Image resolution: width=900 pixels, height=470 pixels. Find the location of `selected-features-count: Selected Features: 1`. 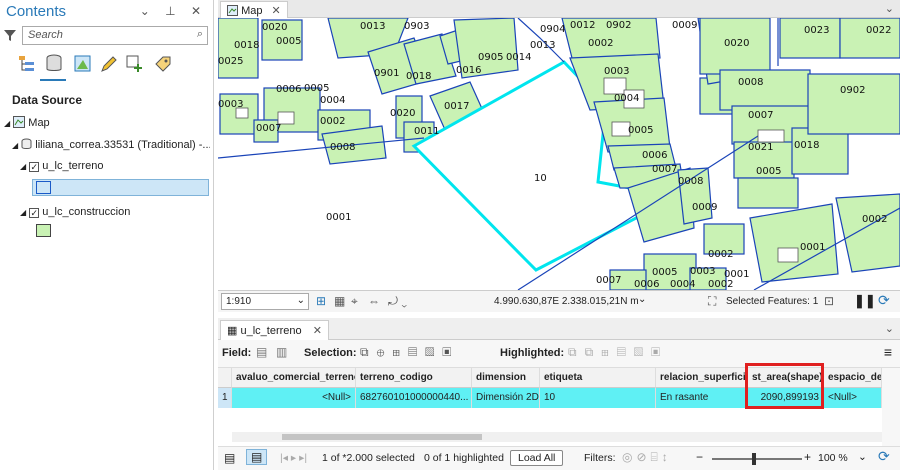

selected-features-count: Selected Features: 1 is located at coordinates (772, 301).